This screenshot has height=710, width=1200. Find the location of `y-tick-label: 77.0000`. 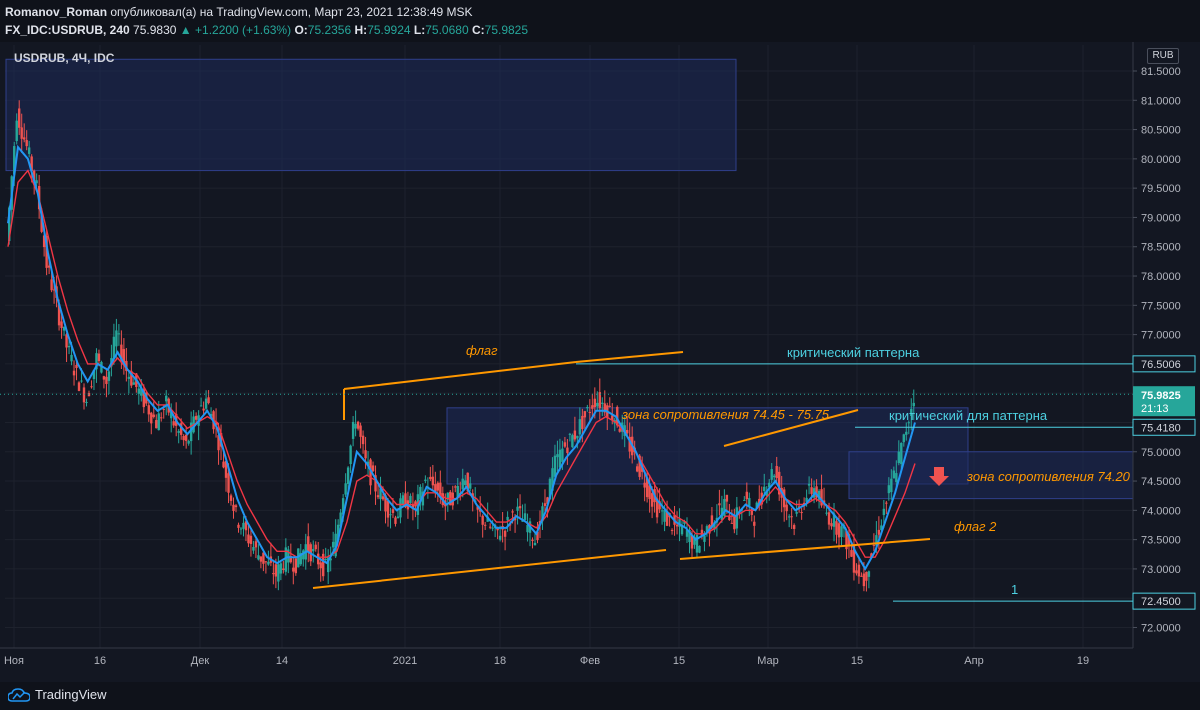

y-tick-label: 77.0000 is located at coordinates (1161, 336).